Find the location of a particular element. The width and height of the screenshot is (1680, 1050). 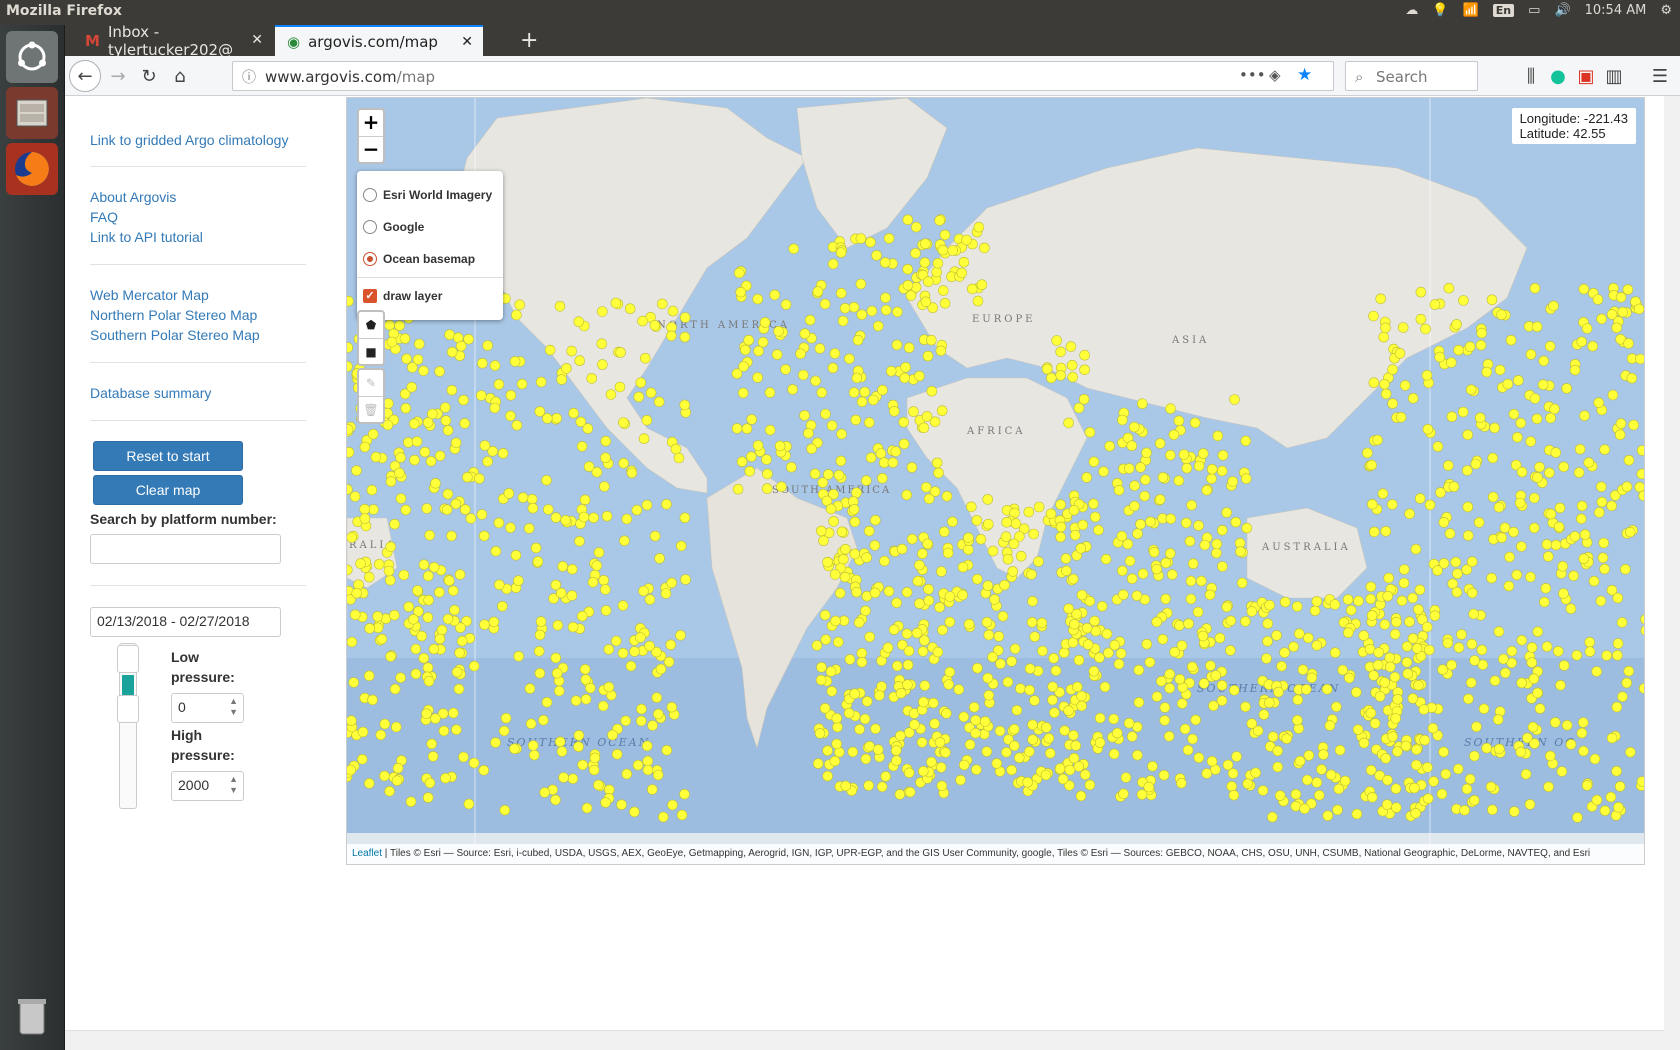

bookmark-star-icon: ★ is located at coordinates (1304, 75).